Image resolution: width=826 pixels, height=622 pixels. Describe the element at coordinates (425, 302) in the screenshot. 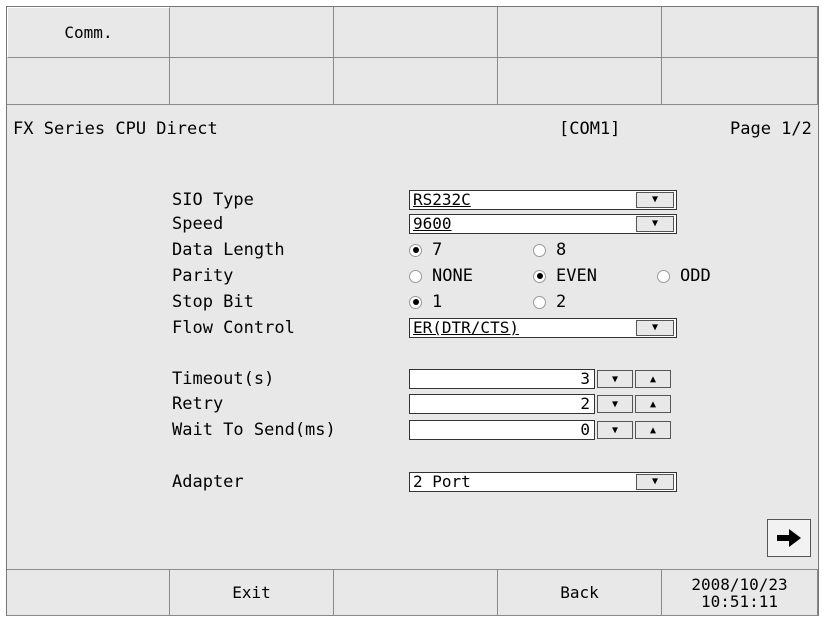

I see `stop-bit-radio-1: 1` at that location.